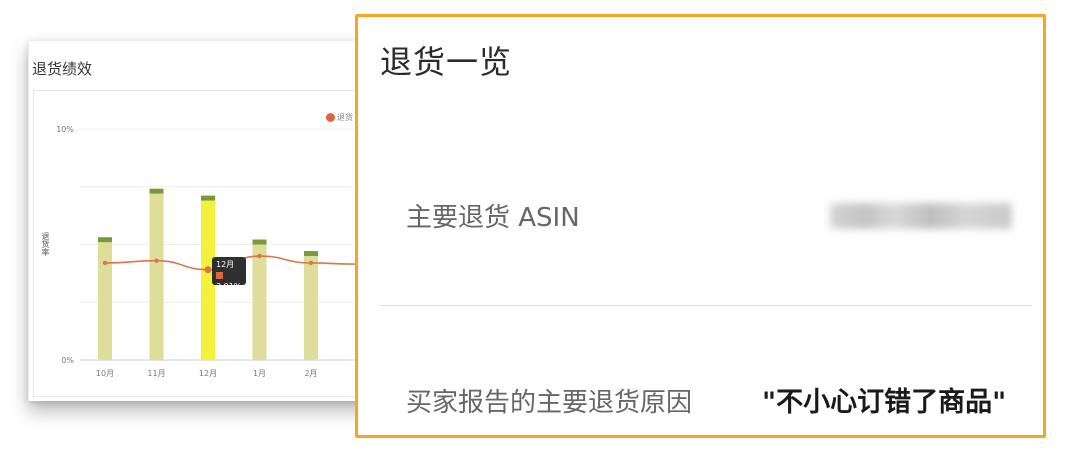 The height and width of the screenshot is (462, 1080). What do you see at coordinates (67, 360) in the screenshot?
I see `y-tick-label: 0%` at bounding box center [67, 360].